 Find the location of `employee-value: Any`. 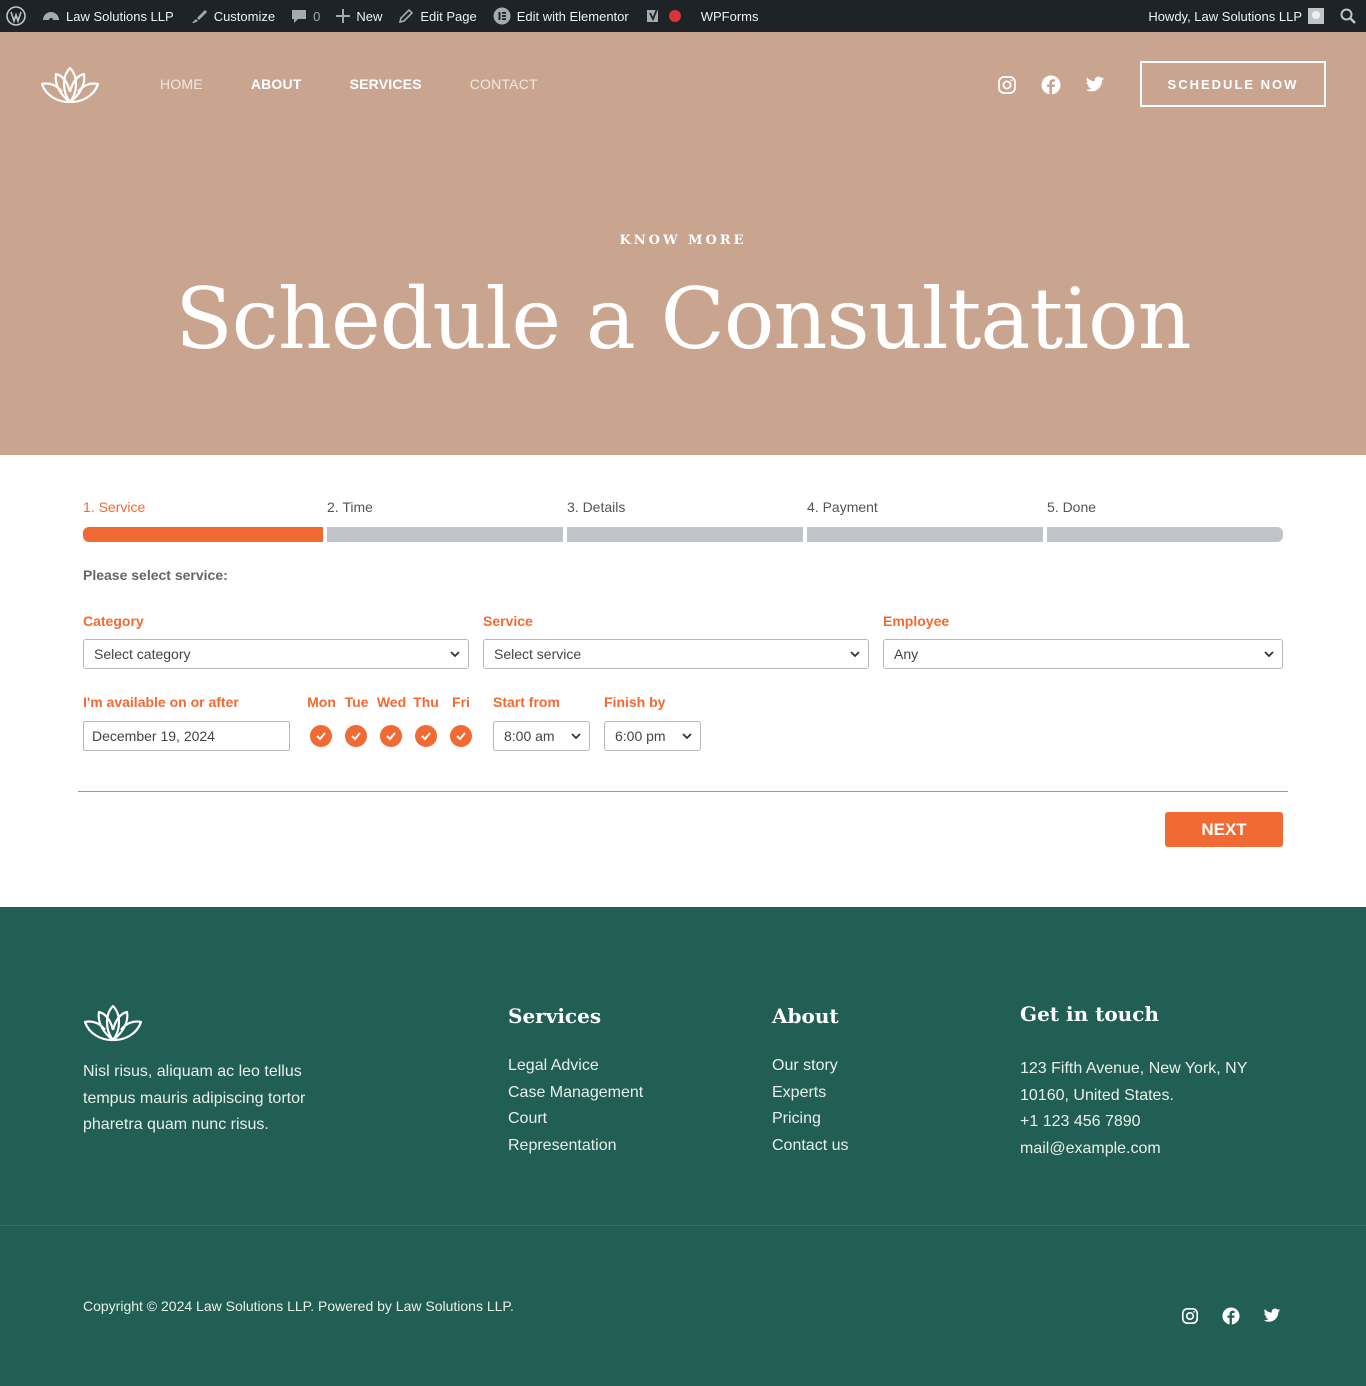

employee-value: Any is located at coordinates (906, 654).